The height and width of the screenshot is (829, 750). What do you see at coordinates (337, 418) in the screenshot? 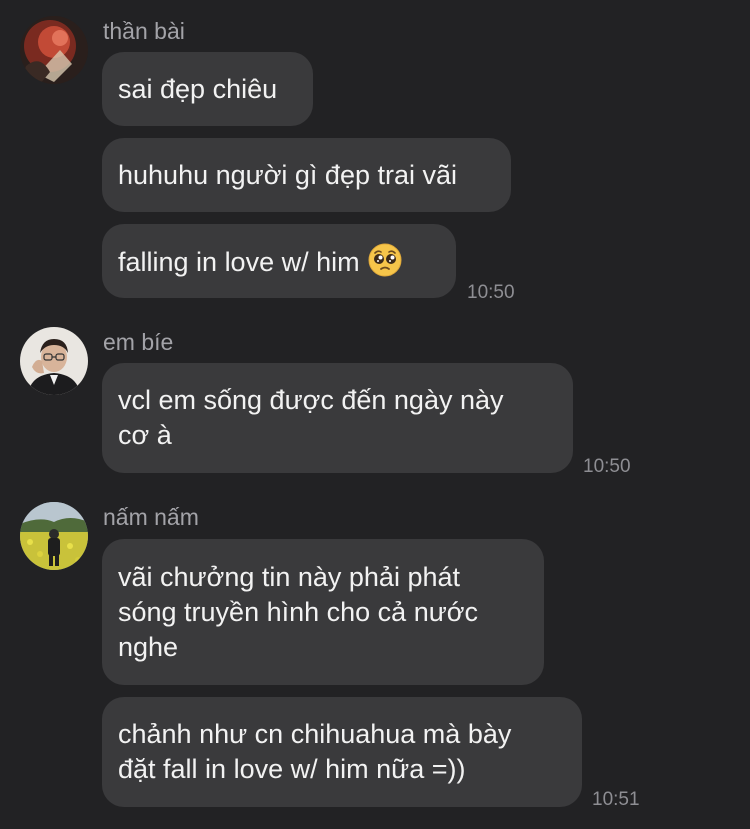
I see `message-bubble: vcl em sống được đến ngày này cơ à` at bounding box center [337, 418].